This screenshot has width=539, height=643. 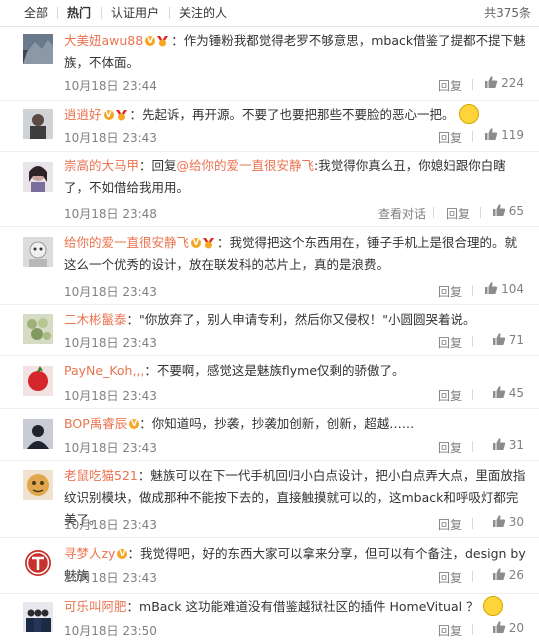 I want to click on comment-body: ：mBack 这功能难道没有借鉴越狱社区的插件 HomeVitual ？, so click(x=302, y=606).